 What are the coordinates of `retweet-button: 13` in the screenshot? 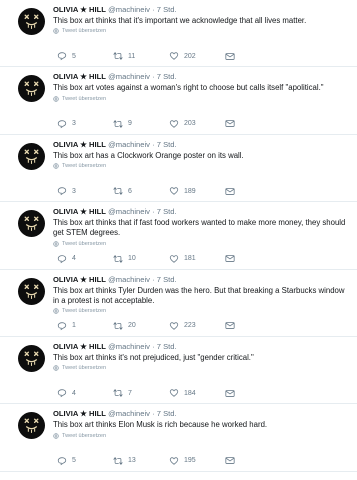 It's located at (141, 461).